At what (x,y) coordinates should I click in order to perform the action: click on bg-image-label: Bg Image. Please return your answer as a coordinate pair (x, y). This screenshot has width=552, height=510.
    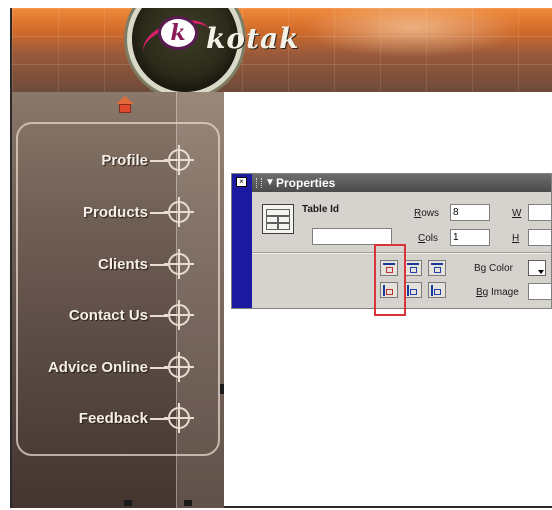
    Looking at the image, I should click on (497, 292).